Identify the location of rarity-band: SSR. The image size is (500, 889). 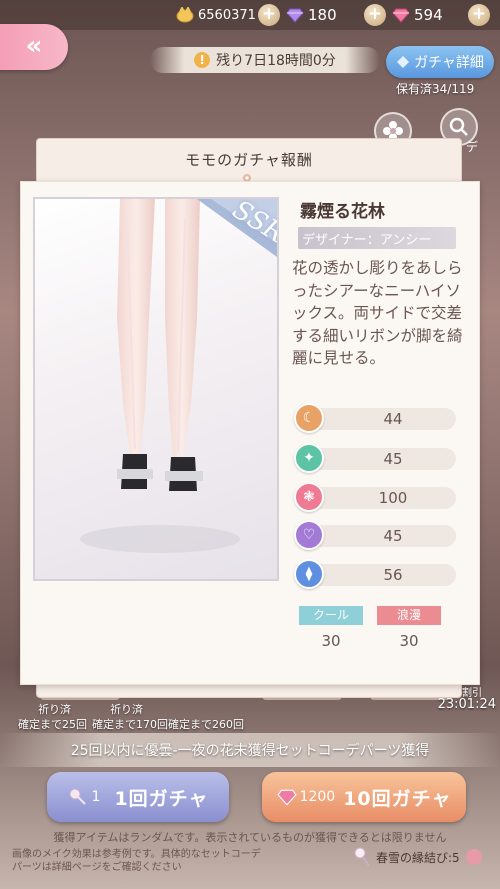
(232, 229).